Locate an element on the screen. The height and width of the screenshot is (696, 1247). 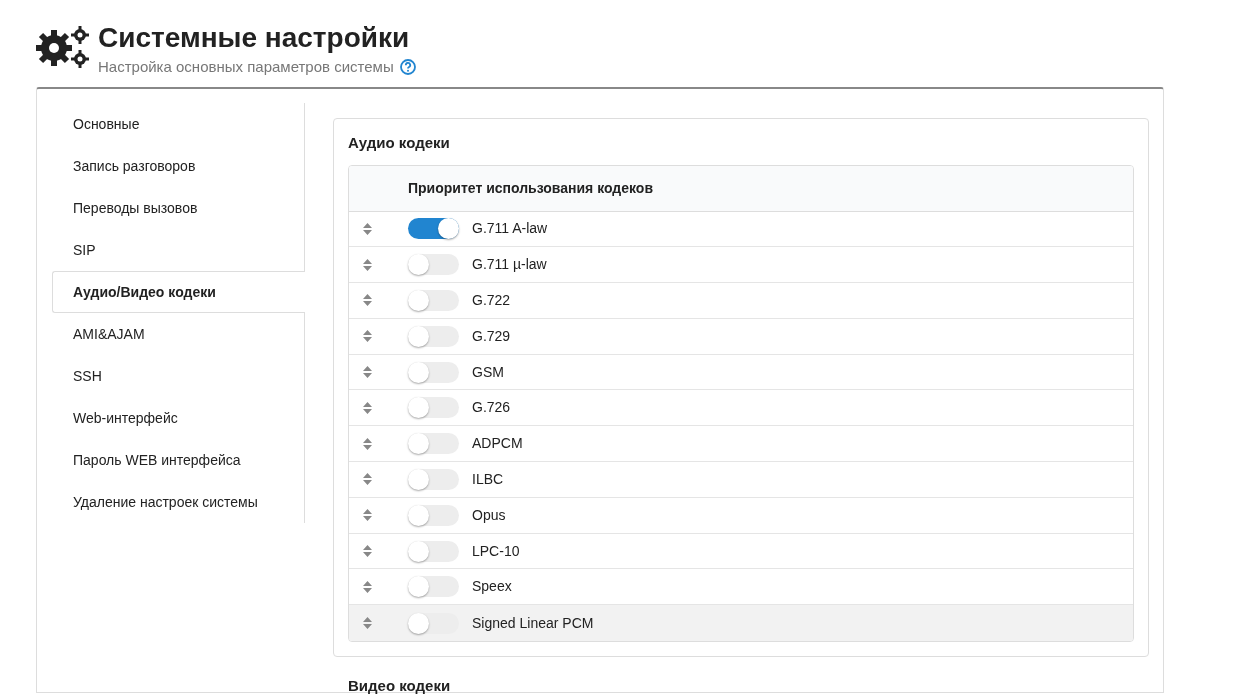
codec-name: G.711 µ-law is located at coordinates (509, 265).